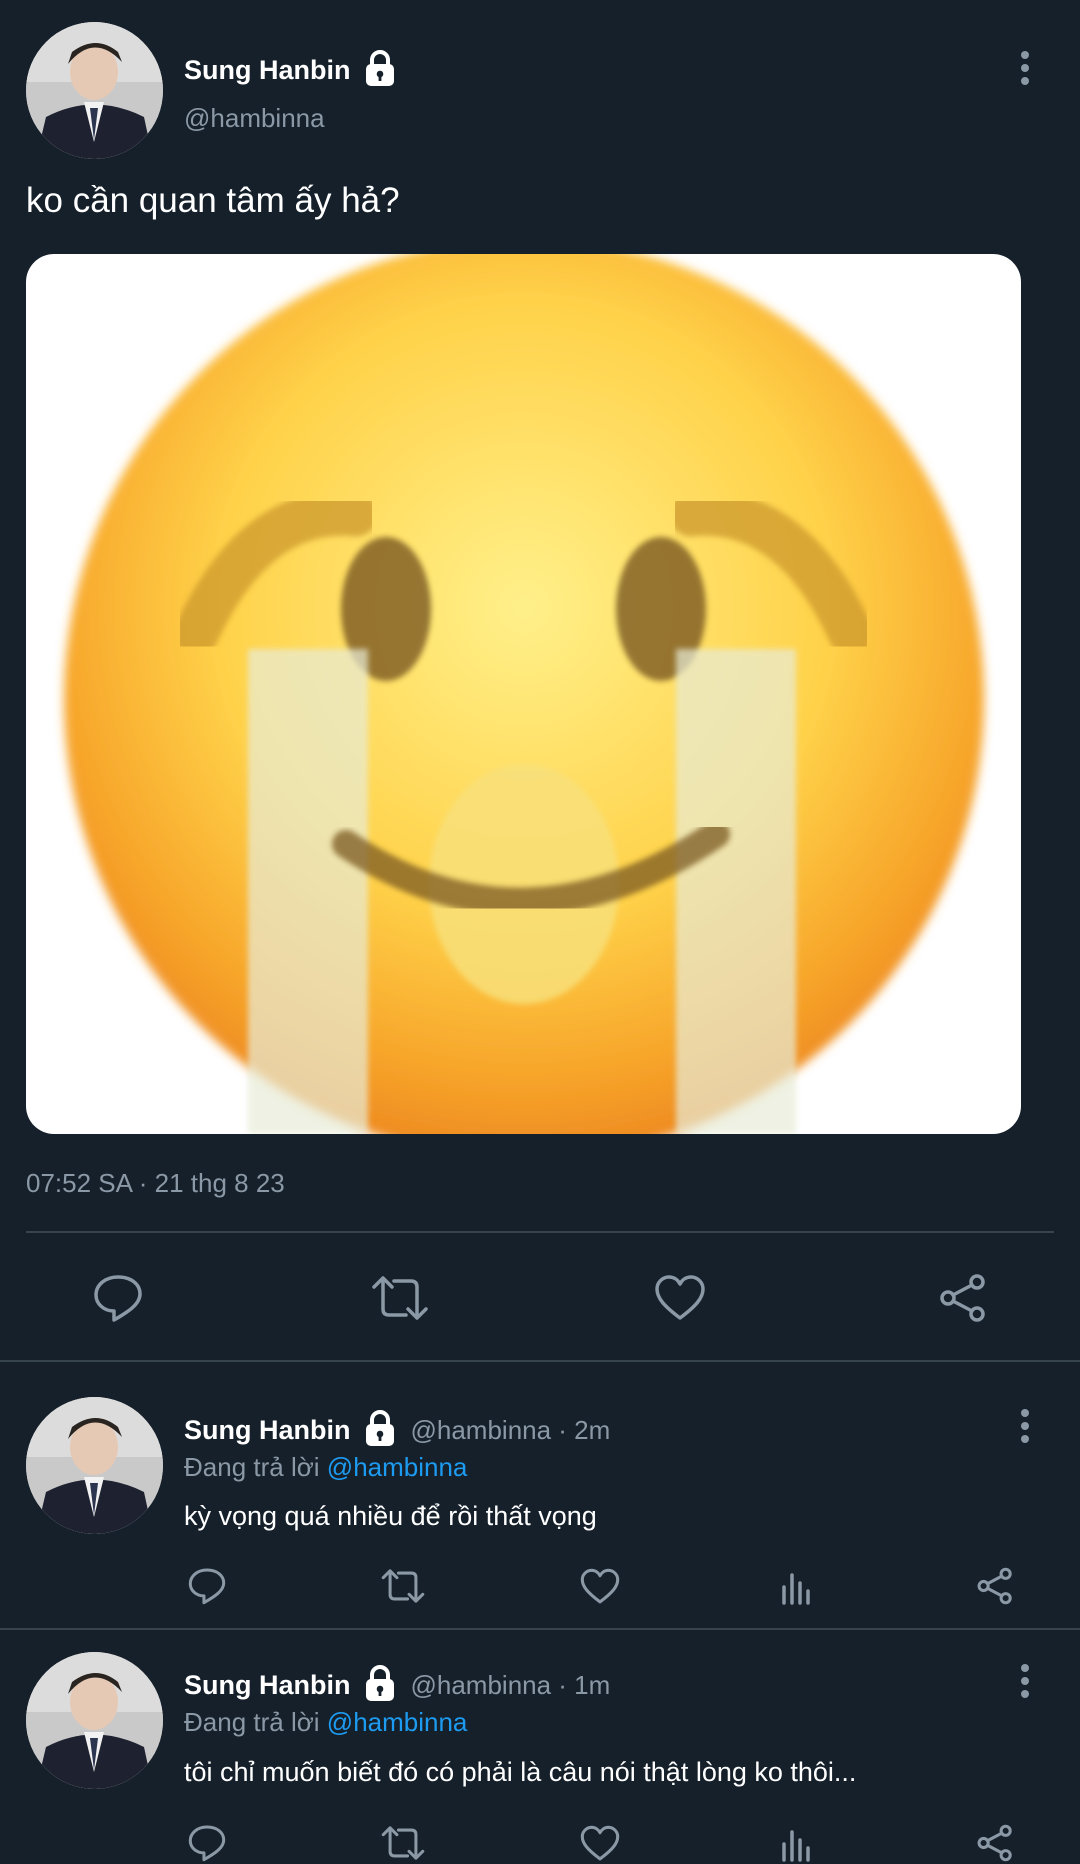  Describe the element at coordinates (267, 70) in the screenshot. I see `author-name: Sung Hanbin` at that location.